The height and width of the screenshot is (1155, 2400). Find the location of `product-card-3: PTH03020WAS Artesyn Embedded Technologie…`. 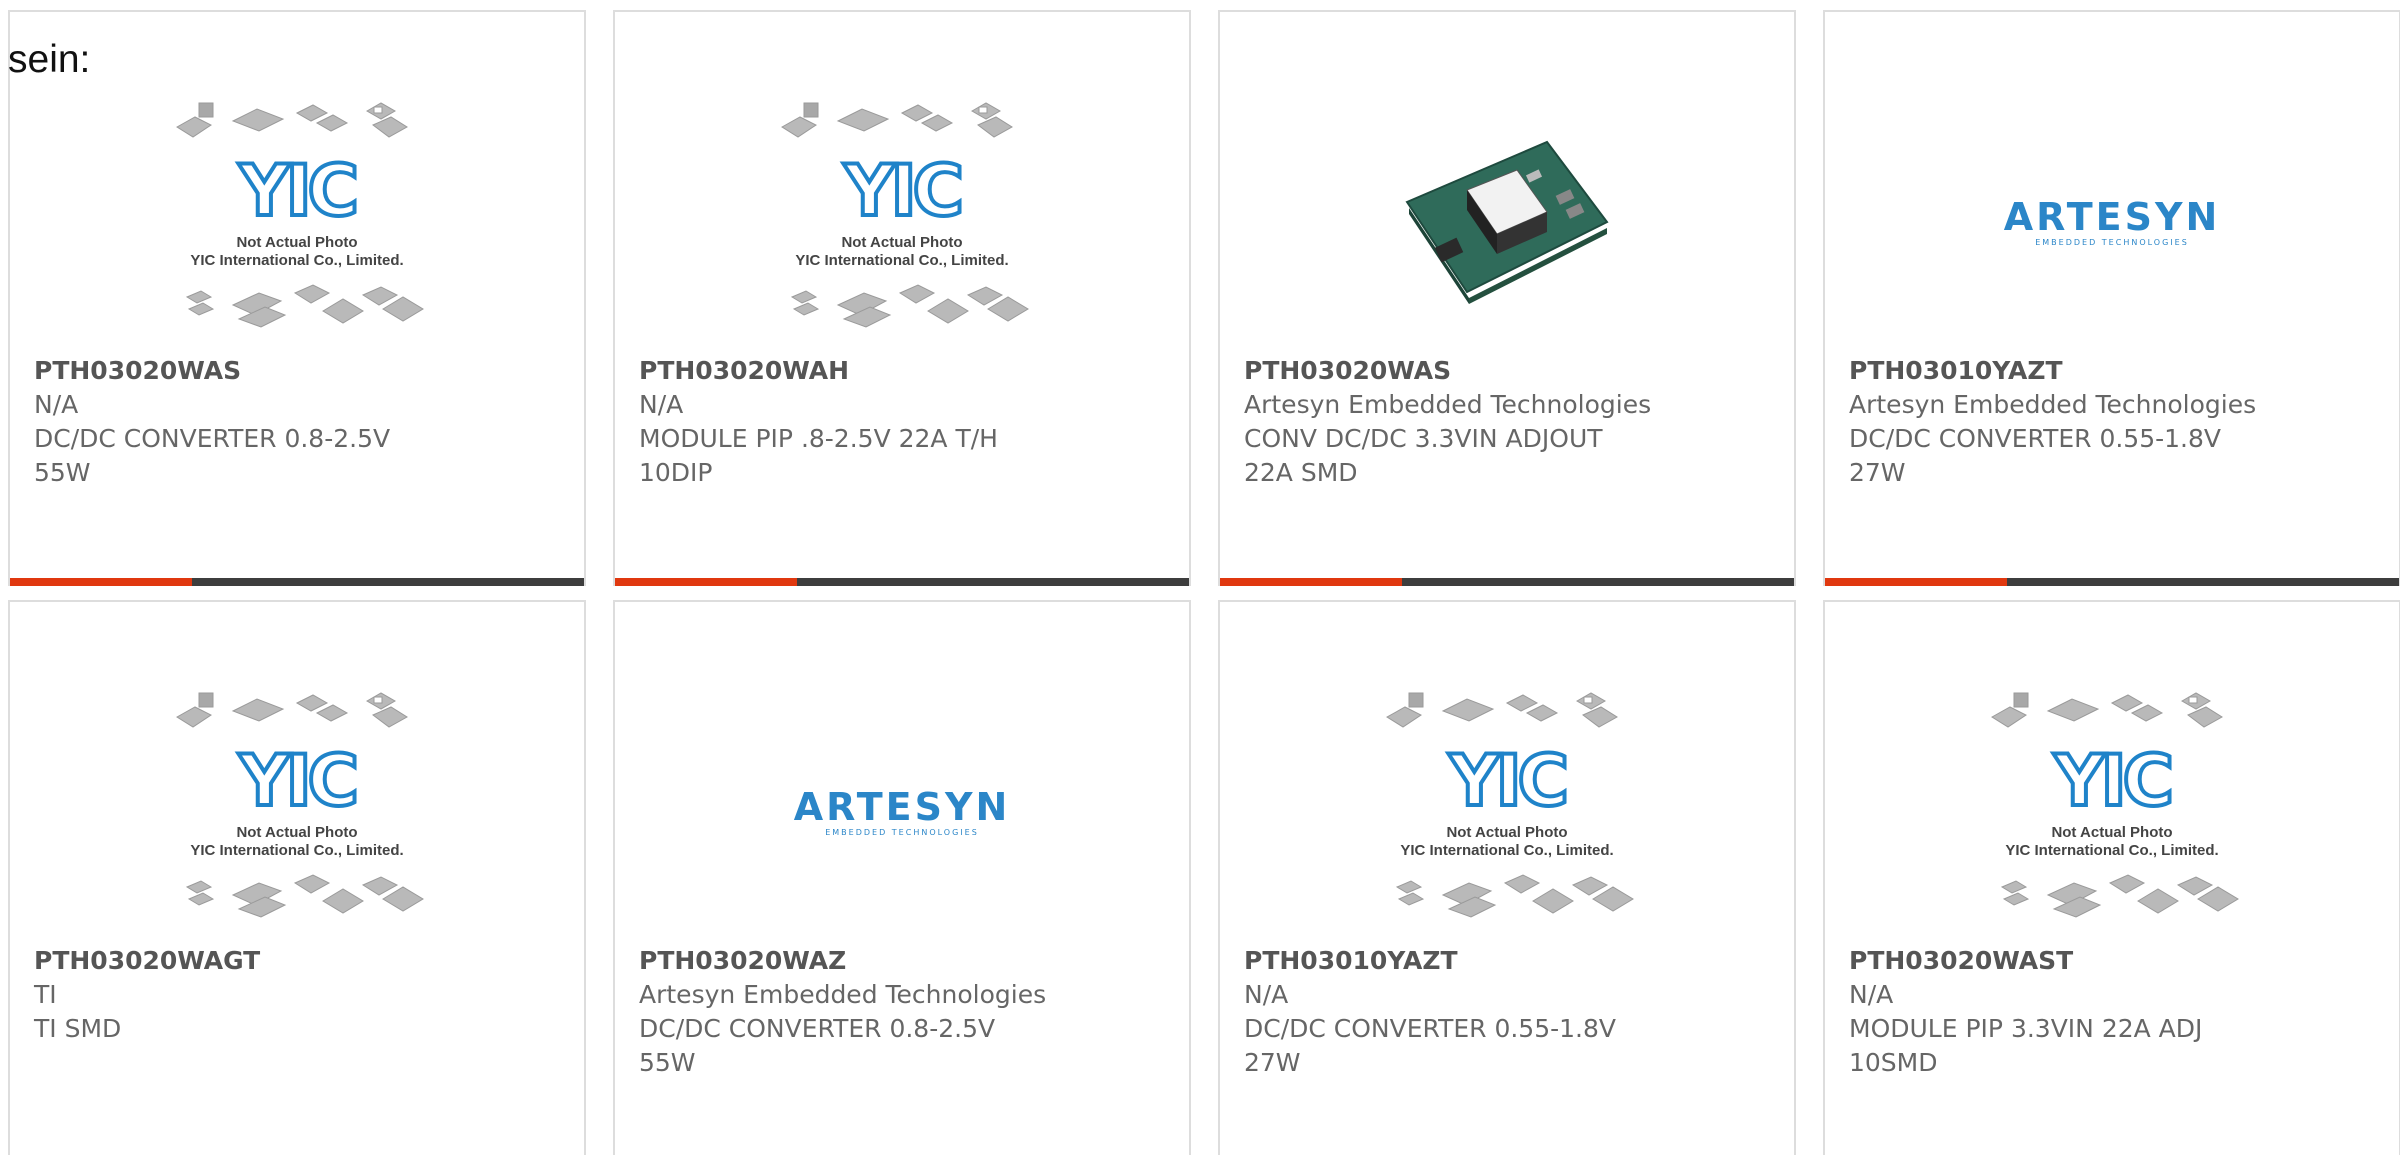

product-card-3: PTH03020WAS Artesyn Embedded Technologie… is located at coordinates (1507, 298).